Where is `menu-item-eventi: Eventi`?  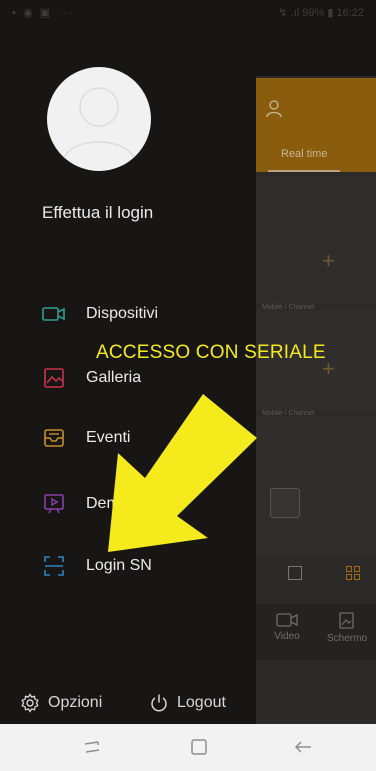 menu-item-eventi: Eventi is located at coordinates (86, 438).